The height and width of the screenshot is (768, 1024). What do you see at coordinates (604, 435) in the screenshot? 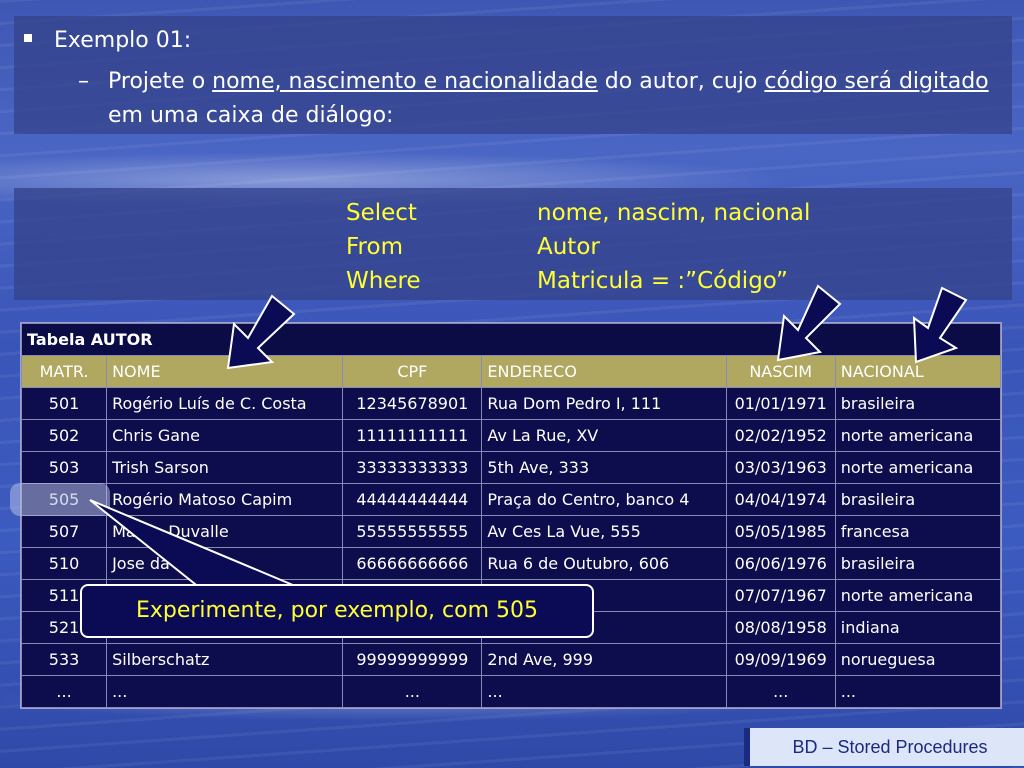
I see `table-cell: Av La Rue, XV` at bounding box center [604, 435].